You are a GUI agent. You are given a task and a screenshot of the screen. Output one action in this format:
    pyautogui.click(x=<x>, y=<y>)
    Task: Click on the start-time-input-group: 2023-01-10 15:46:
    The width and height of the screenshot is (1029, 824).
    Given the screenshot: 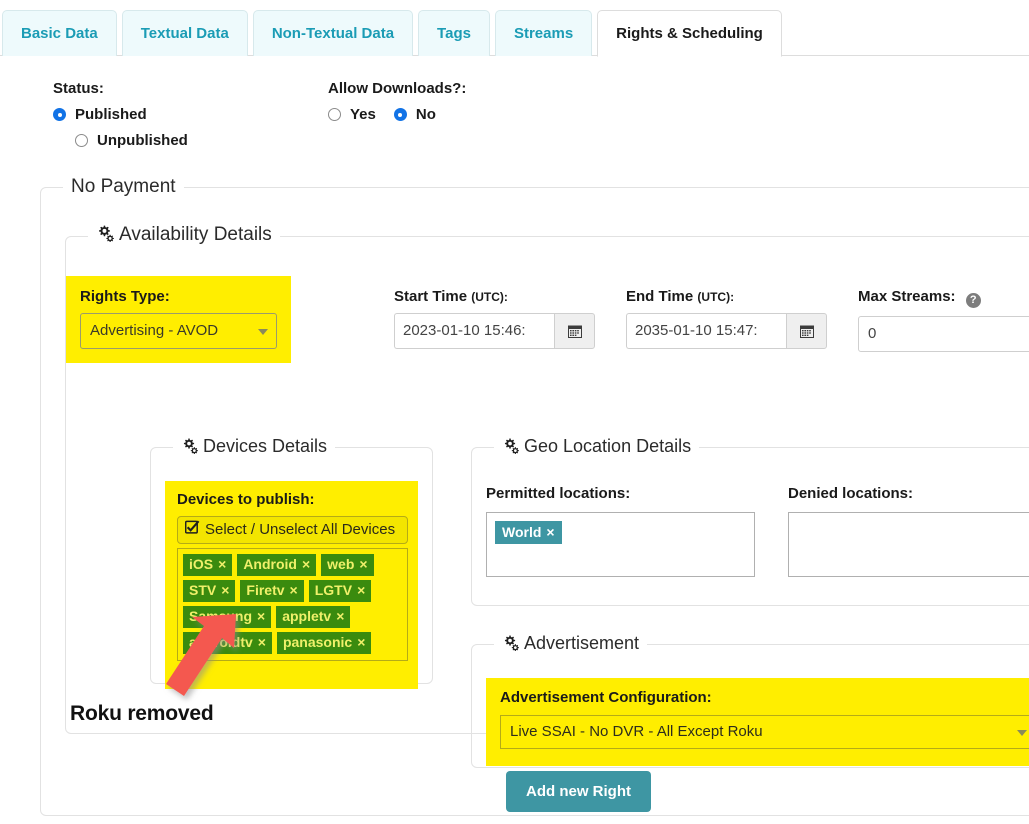 What is the action you would take?
    pyautogui.click(x=494, y=331)
    